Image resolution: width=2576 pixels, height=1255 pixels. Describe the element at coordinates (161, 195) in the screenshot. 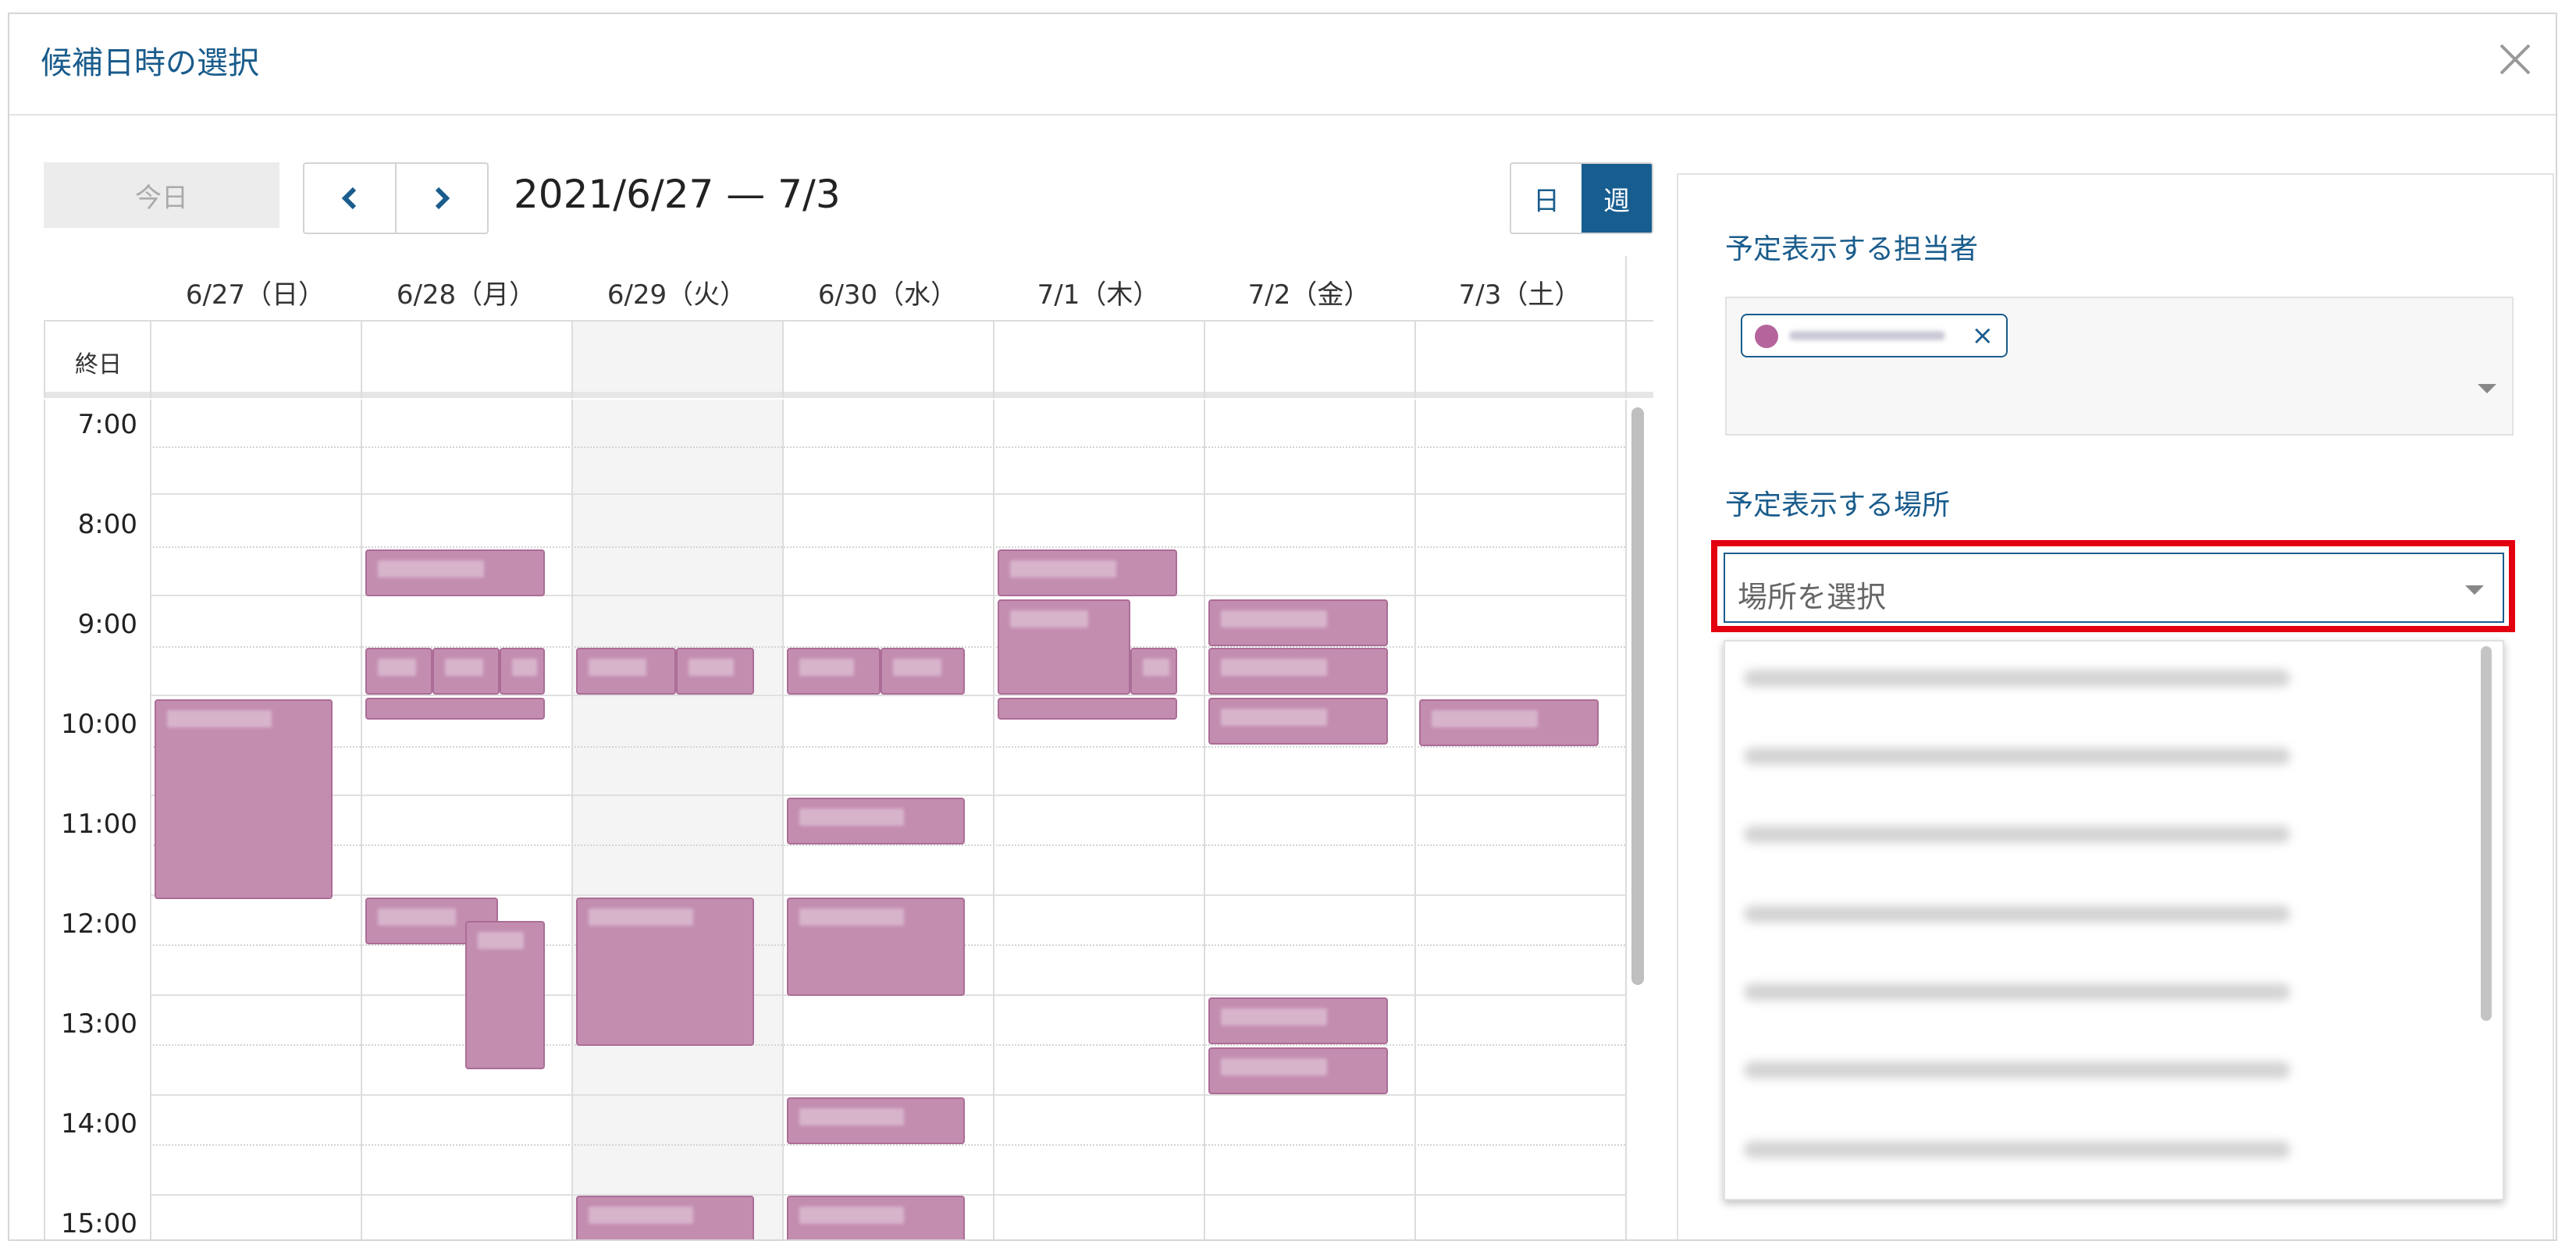

I see `today-button: 今日` at that location.